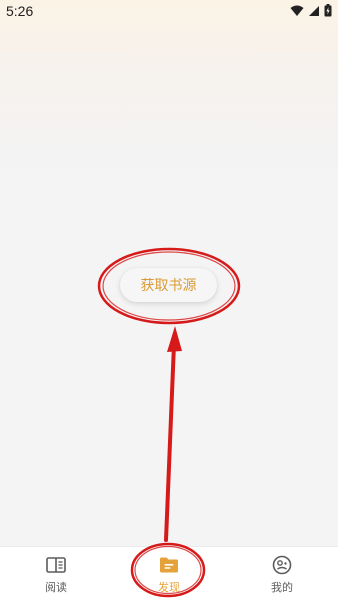 This screenshot has height=600, width=338. What do you see at coordinates (169, 12) in the screenshot?
I see `status-bar: 5:26` at bounding box center [169, 12].